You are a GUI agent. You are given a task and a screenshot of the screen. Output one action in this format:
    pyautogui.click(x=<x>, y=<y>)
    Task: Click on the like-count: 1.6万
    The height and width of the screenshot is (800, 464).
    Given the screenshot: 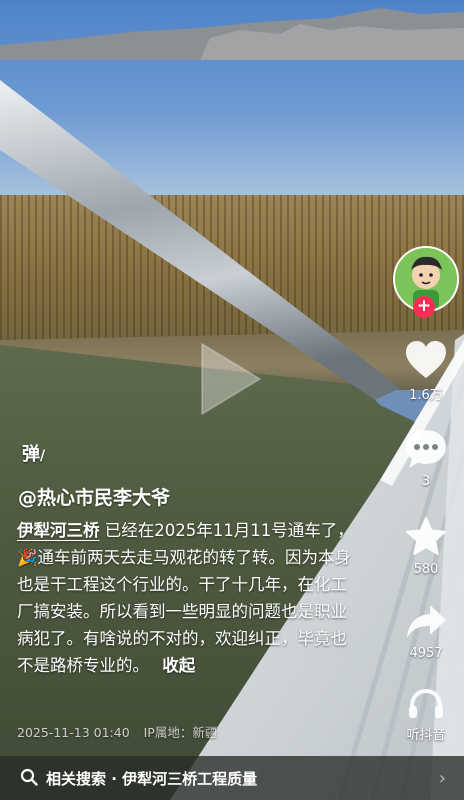 What is the action you would take?
    pyautogui.click(x=426, y=395)
    